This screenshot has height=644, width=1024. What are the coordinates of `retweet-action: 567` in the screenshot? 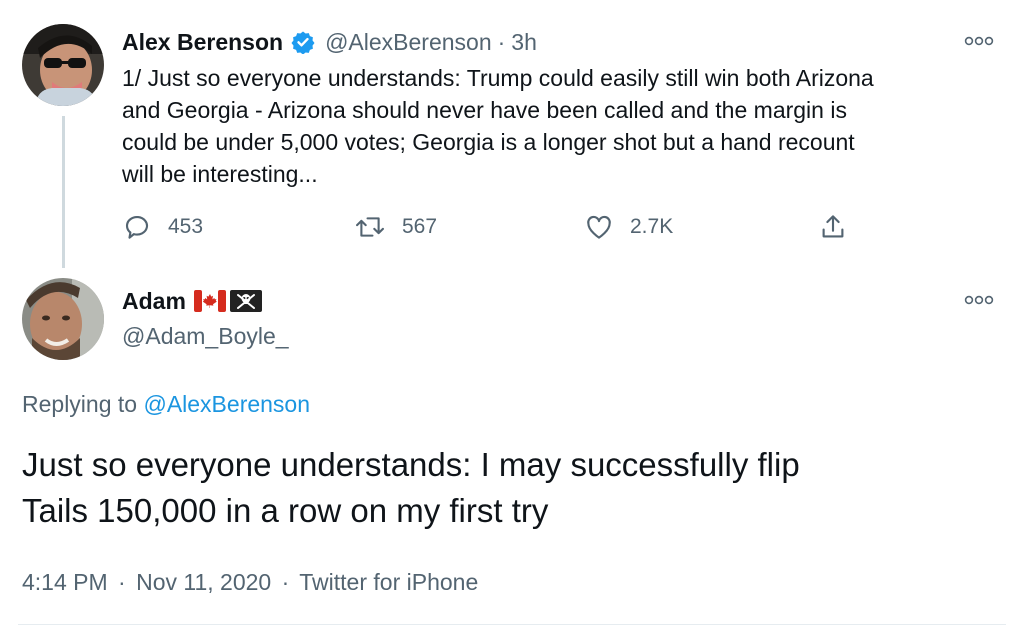 It's located at (395, 227).